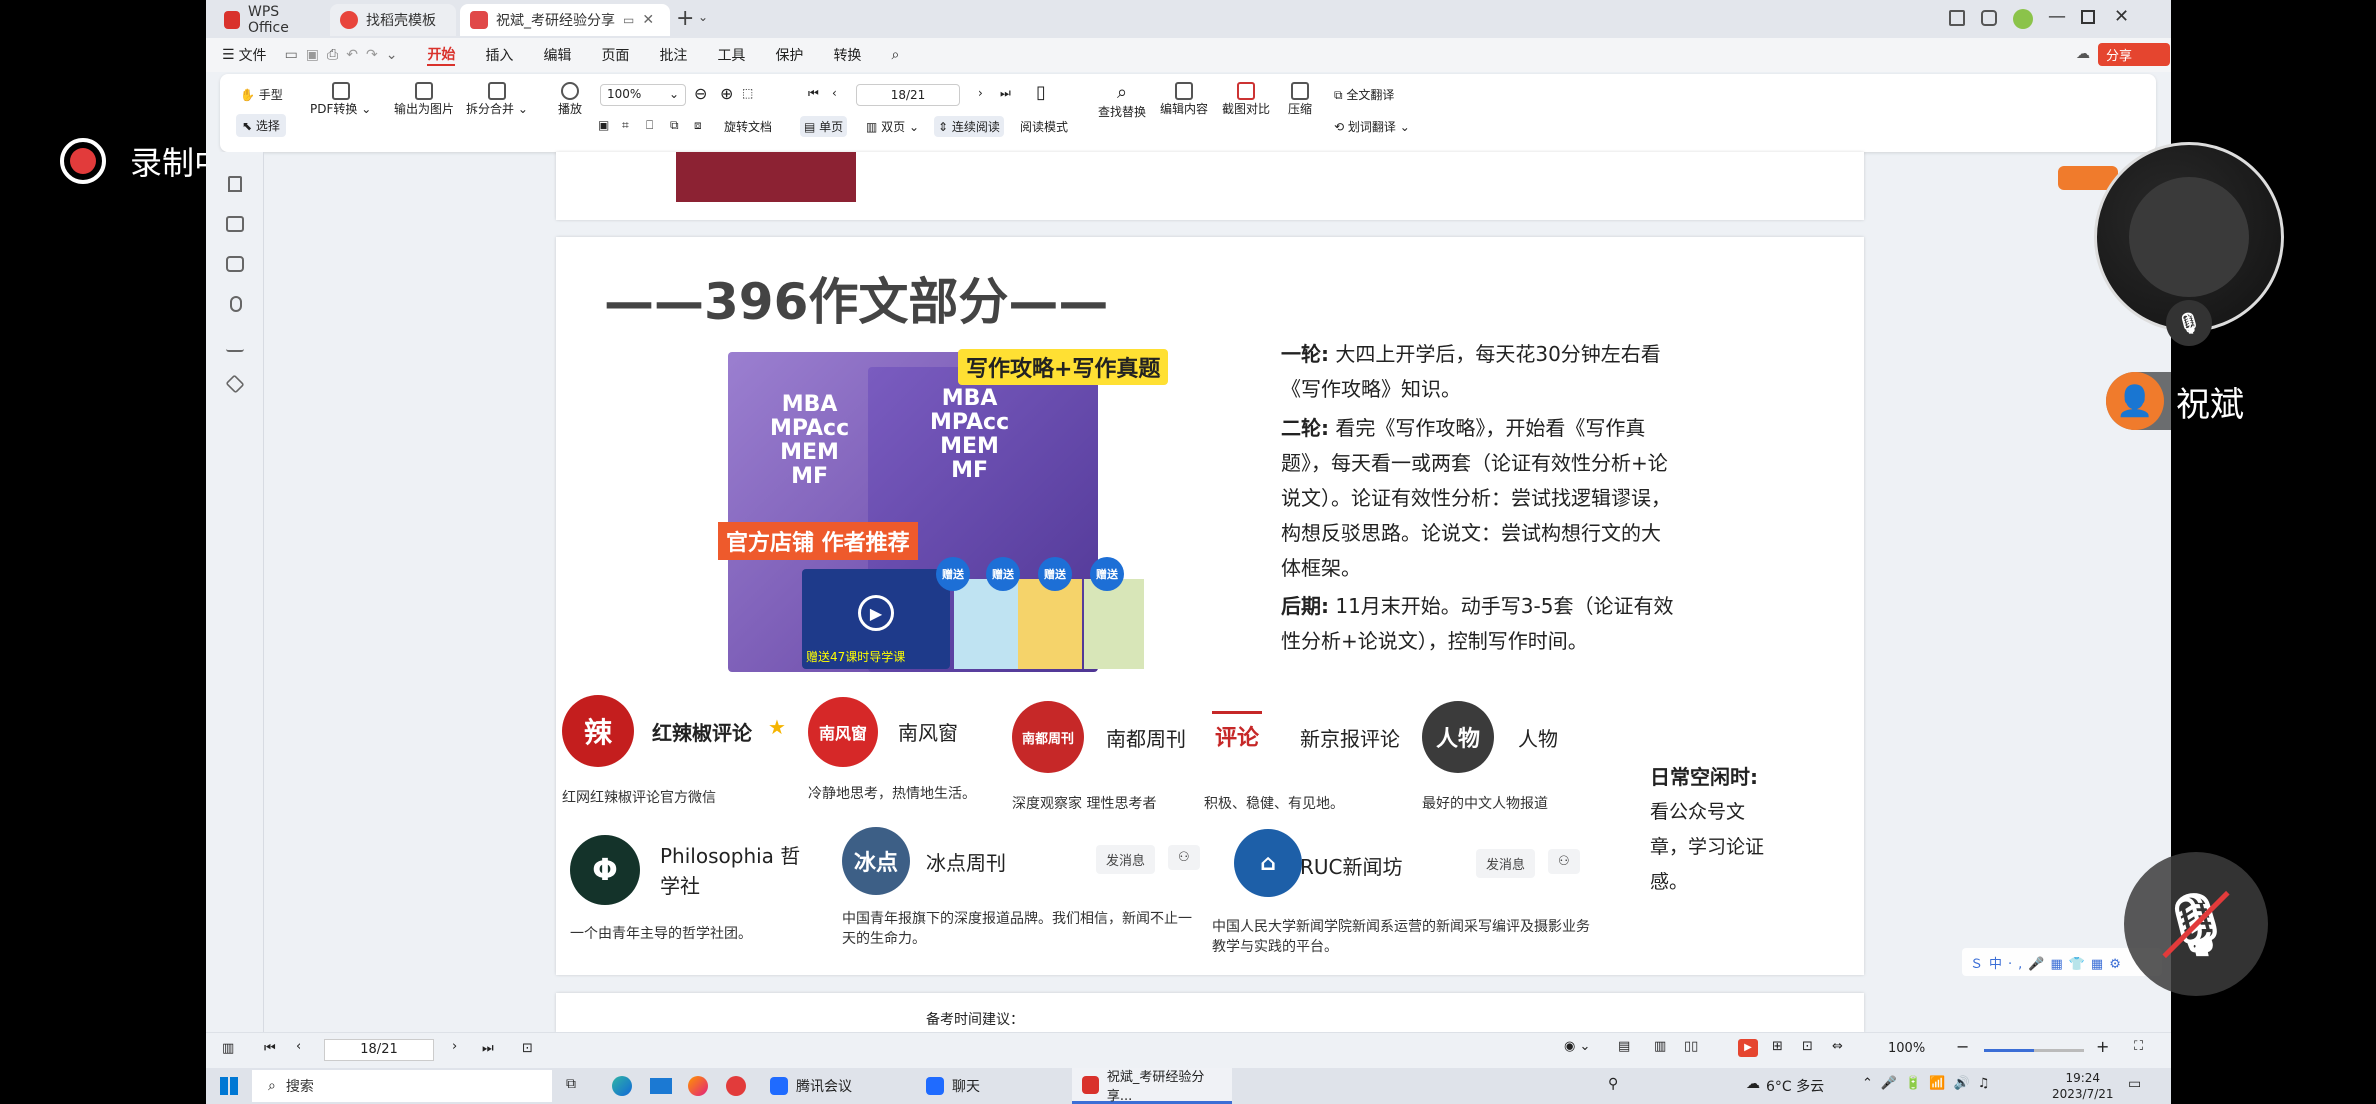 Image resolution: width=2376 pixels, height=1104 pixels. I want to click on eye-icon: ◉ ⌄, so click(1577, 1046).